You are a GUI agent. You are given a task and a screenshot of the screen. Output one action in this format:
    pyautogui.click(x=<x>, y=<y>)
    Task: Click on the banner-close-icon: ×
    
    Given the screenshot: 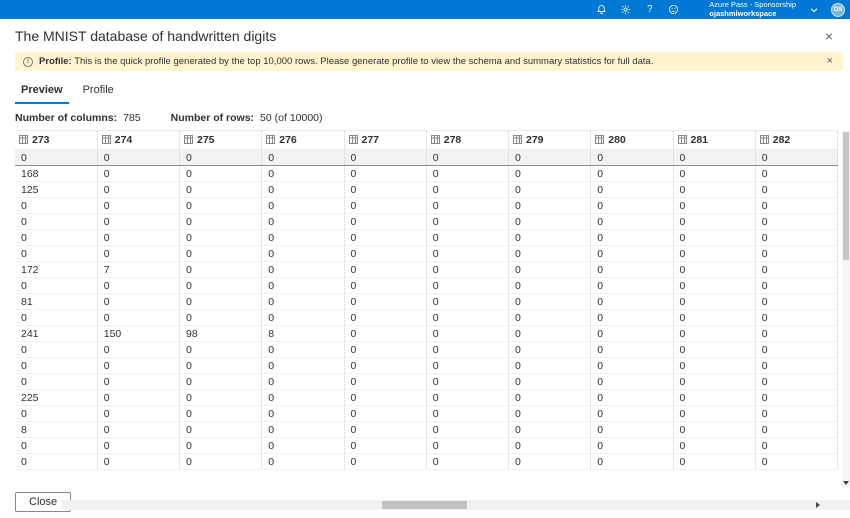 What is the action you would take?
    pyautogui.click(x=830, y=61)
    